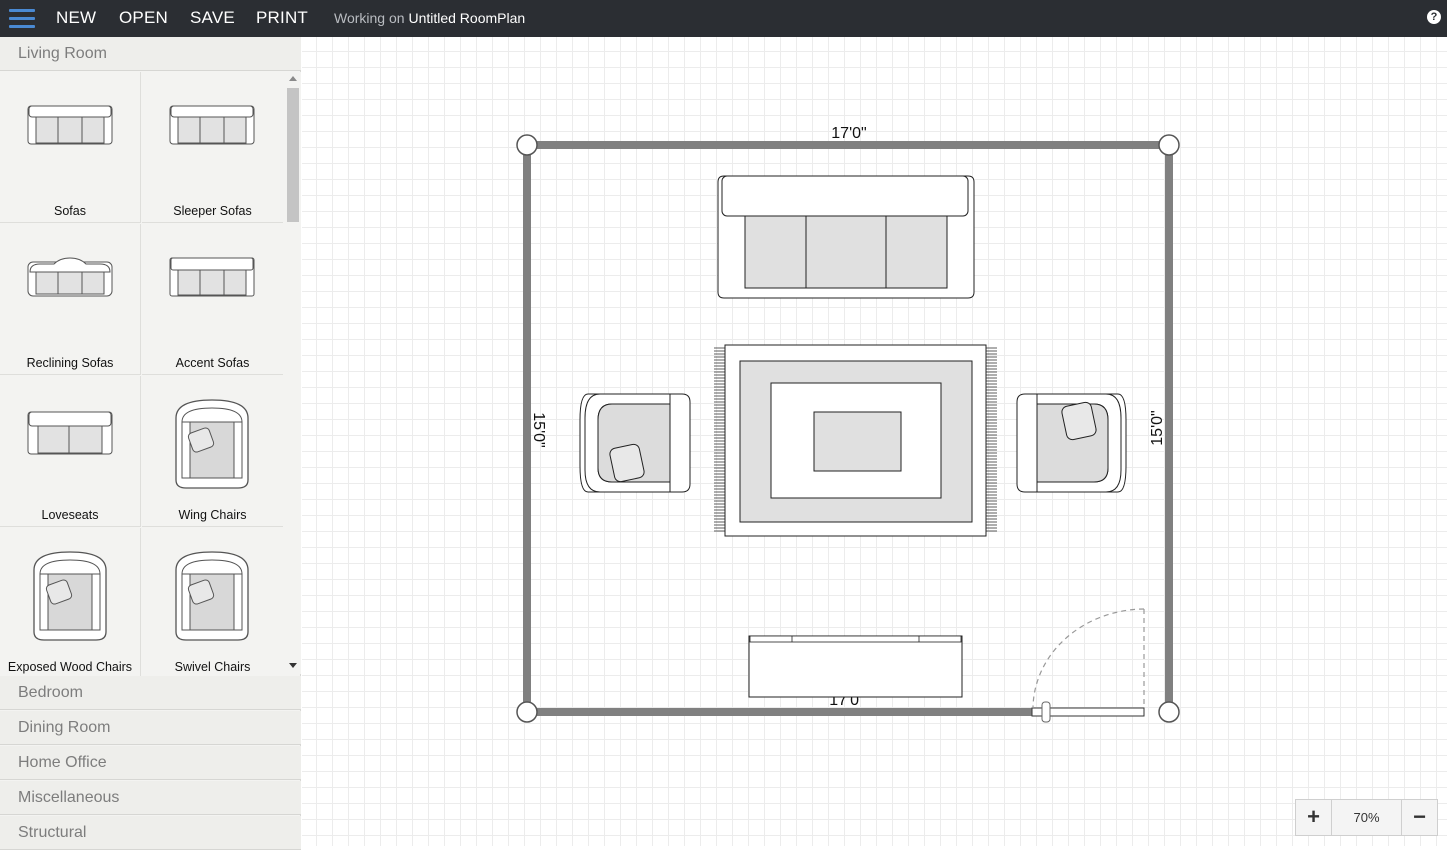  Describe the element at coordinates (212, 667) in the screenshot. I see `item-label: Swivel Chairs` at that location.